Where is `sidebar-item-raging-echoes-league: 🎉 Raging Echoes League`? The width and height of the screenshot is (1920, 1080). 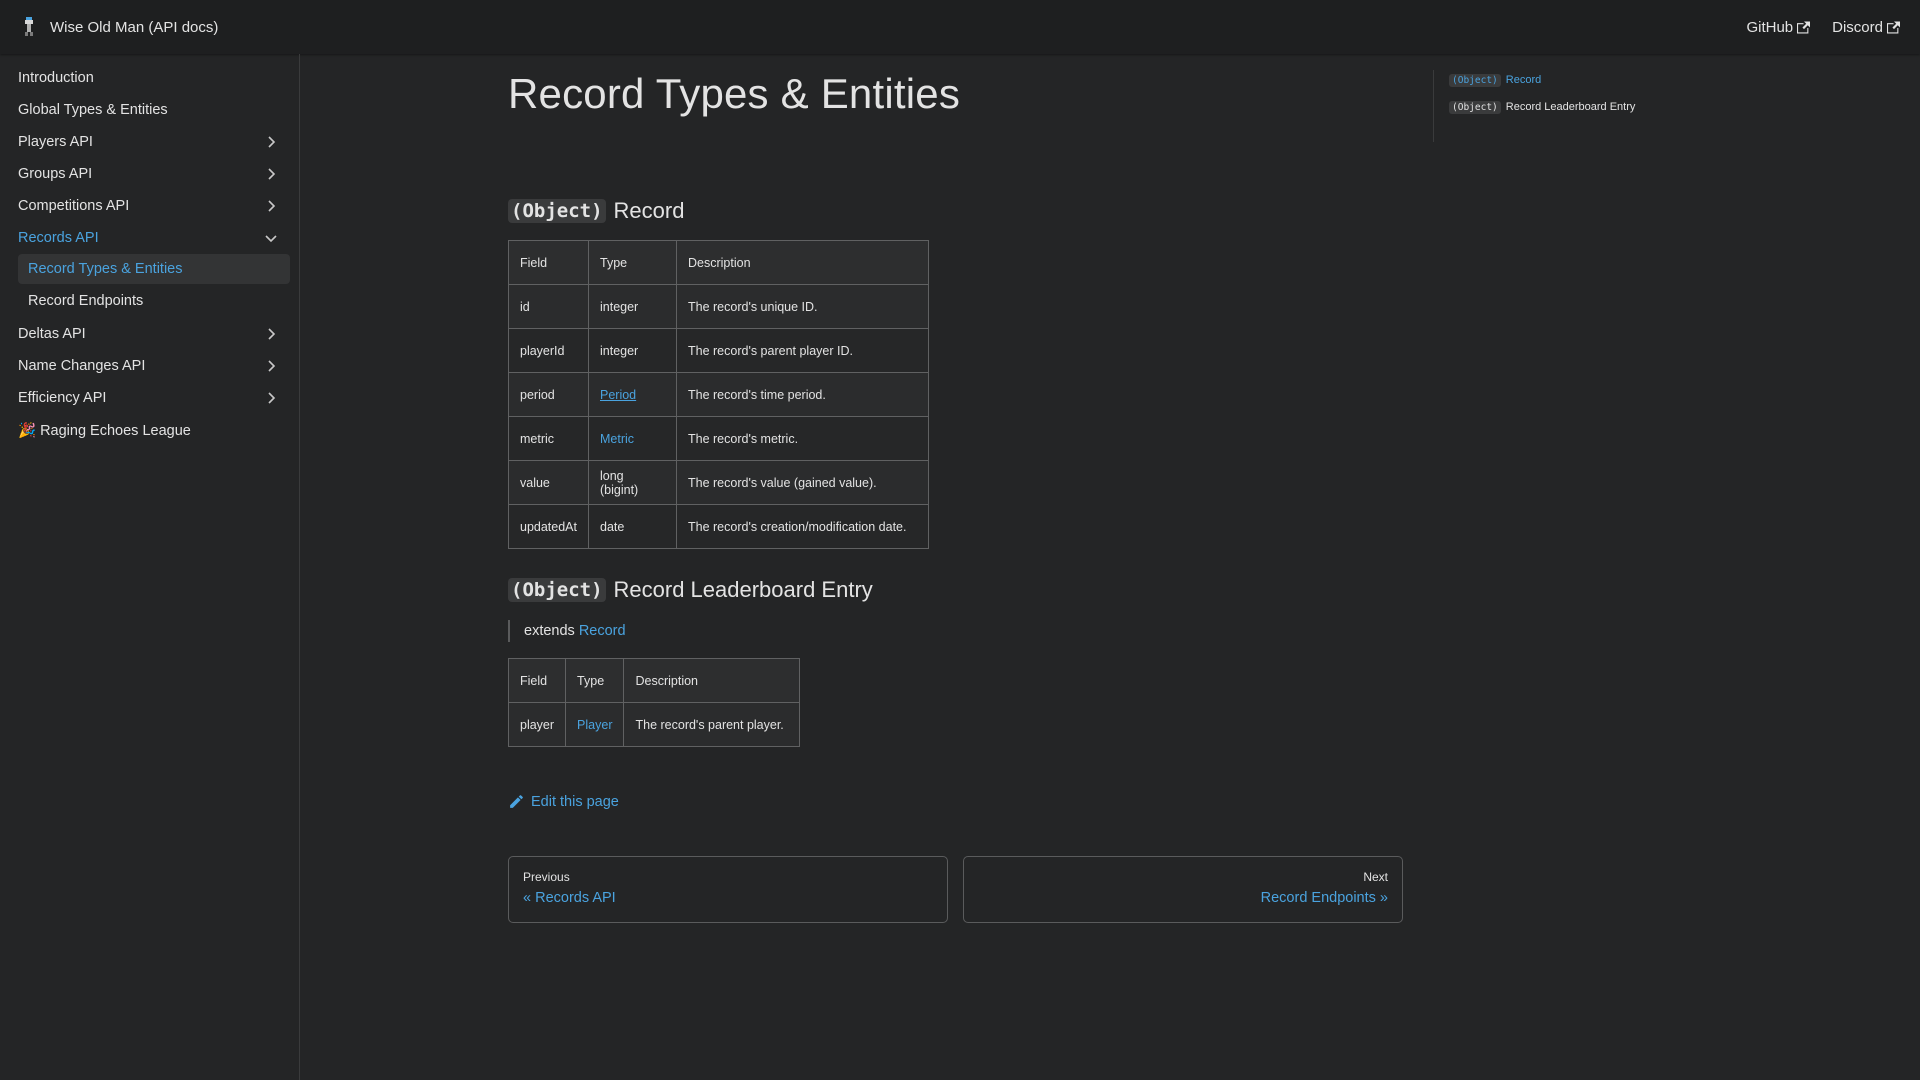 sidebar-item-raging-echoes-league: 🎉 Raging Echoes League is located at coordinates (149, 430).